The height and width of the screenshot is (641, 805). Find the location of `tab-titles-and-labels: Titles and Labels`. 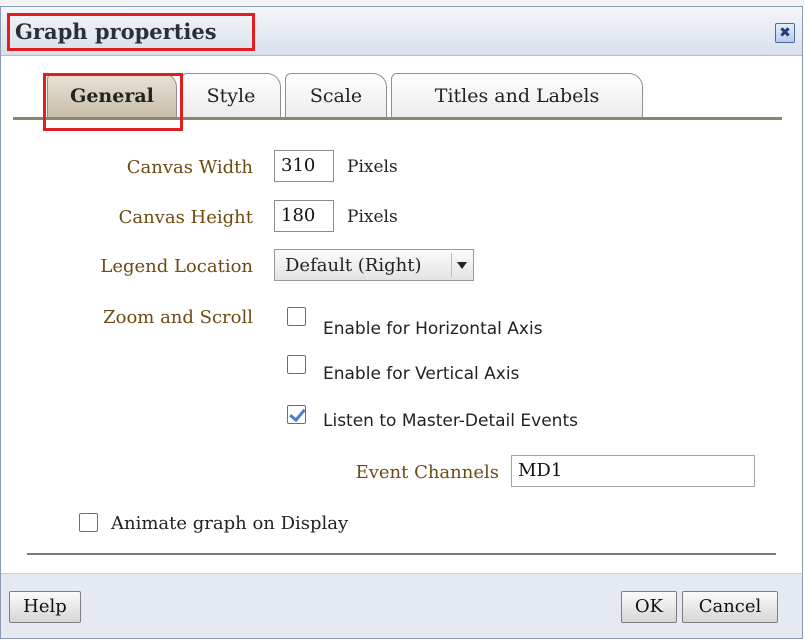

tab-titles-and-labels: Titles and Labels is located at coordinates (517, 95).